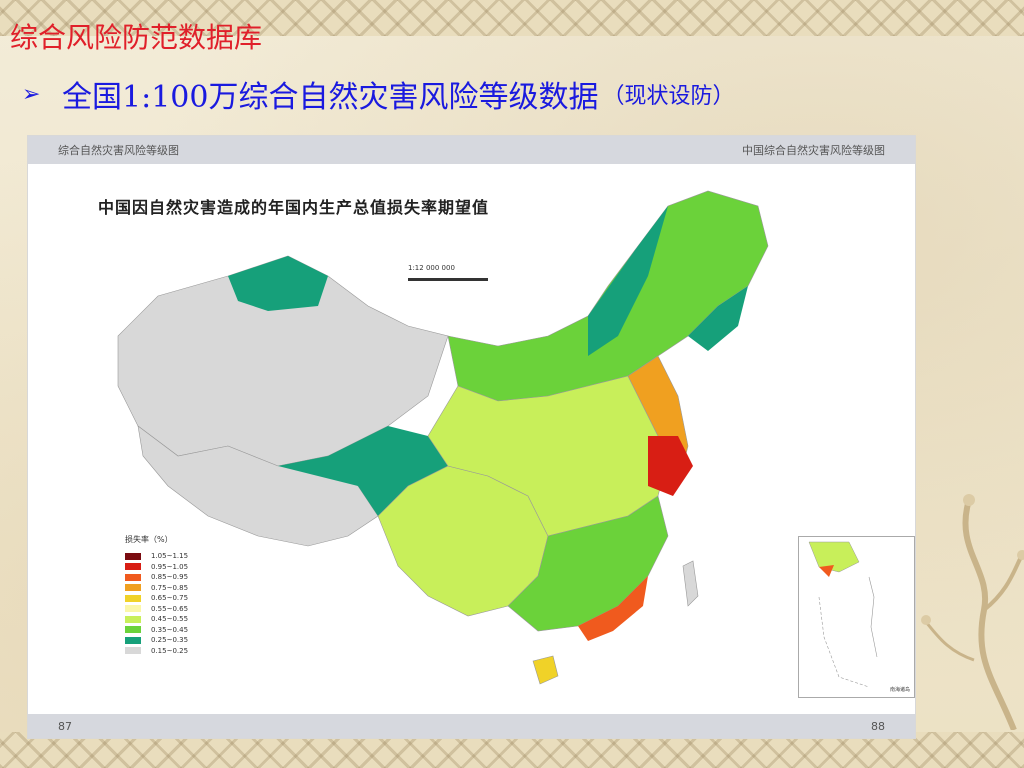 The image size is (1024, 768). I want to click on legend-item: 0.95~1.05, so click(156, 567).